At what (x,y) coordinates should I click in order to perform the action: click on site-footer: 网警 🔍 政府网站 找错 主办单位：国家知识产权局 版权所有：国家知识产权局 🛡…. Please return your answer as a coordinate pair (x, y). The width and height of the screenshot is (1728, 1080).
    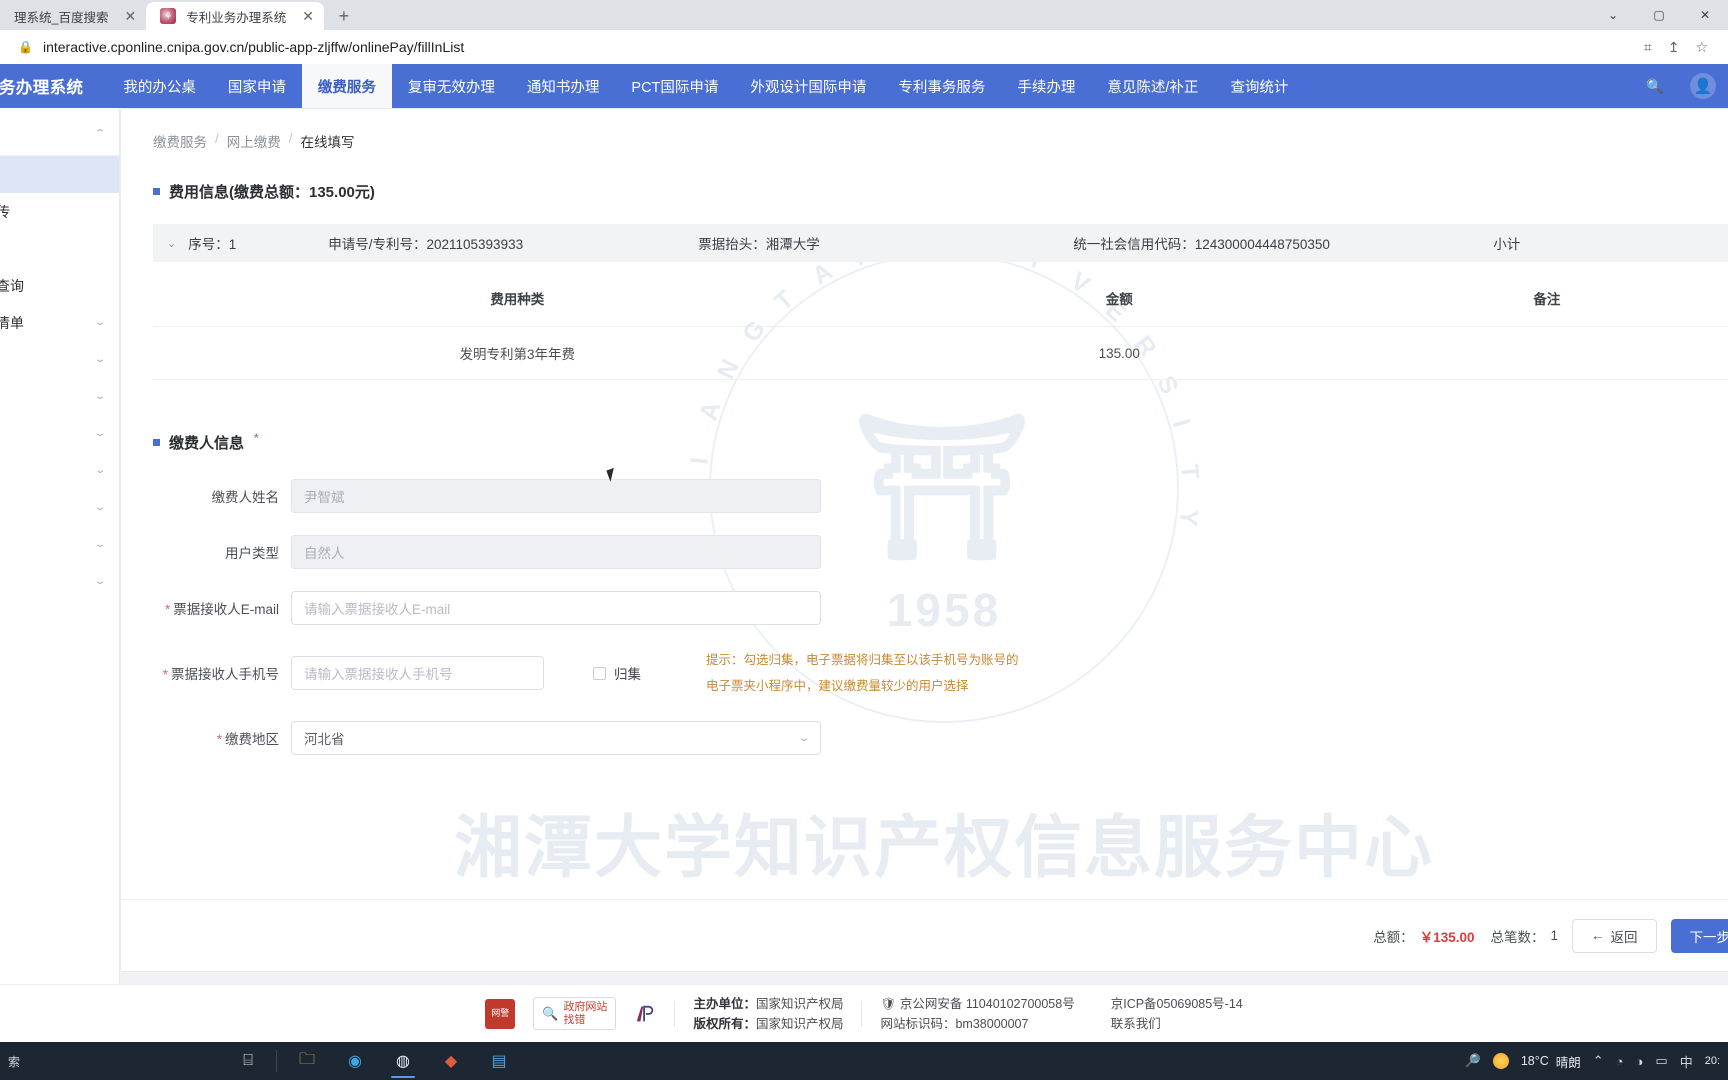
    Looking at the image, I should click on (864, 1013).